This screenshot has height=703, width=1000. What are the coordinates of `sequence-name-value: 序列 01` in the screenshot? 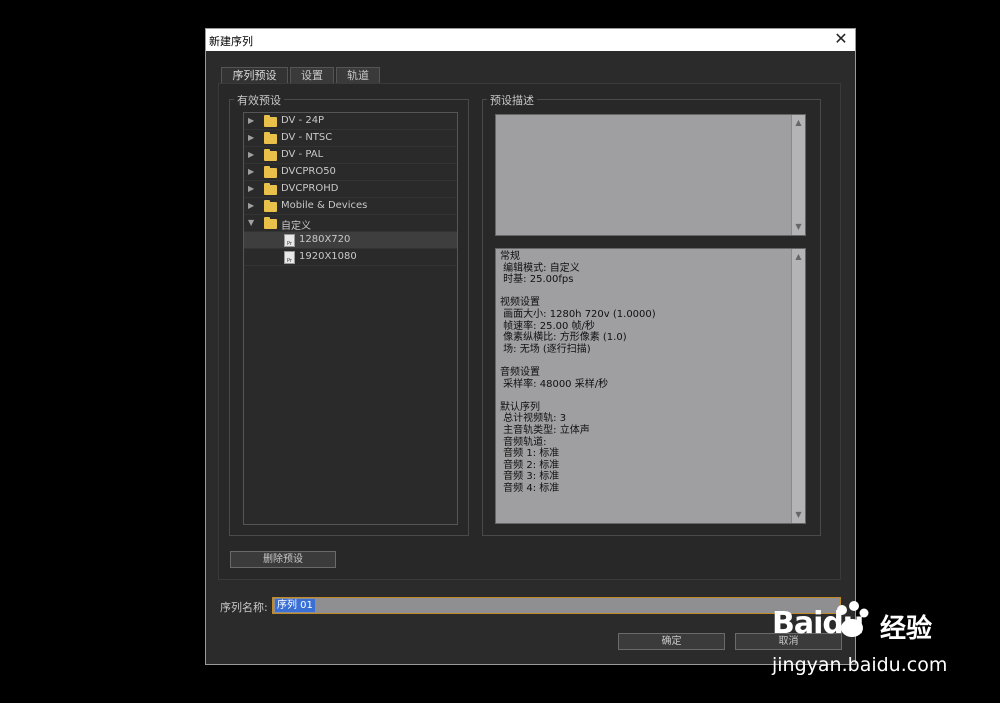 It's located at (295, 605).